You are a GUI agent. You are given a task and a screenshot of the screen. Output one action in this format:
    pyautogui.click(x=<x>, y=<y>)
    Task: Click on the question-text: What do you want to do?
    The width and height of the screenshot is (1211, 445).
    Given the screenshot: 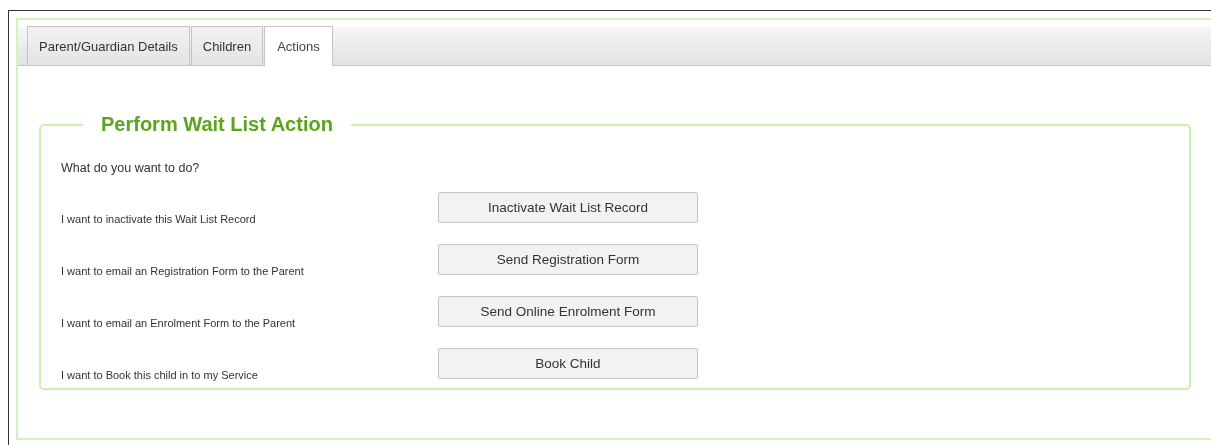 What is the action you would take?
    pyautogui.click(x=130, y=168)
    